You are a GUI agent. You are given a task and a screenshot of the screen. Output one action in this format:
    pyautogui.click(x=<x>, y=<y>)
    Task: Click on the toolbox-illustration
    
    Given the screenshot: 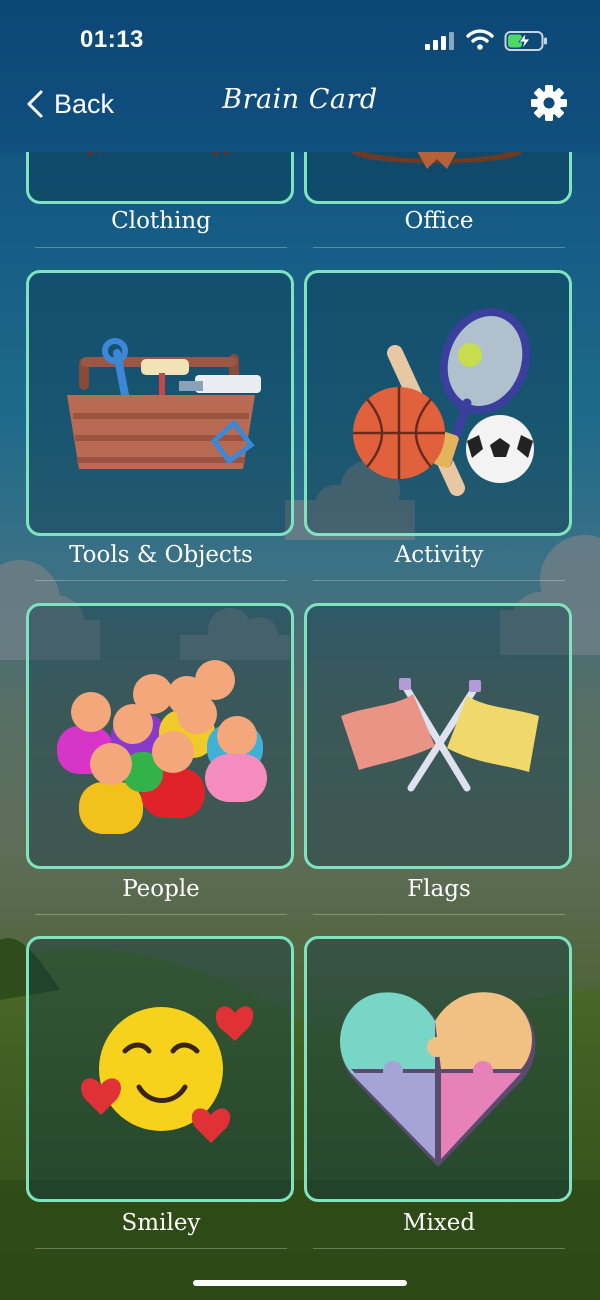 What is the action you would take?
    pyautogui.click(x=164, y=403)
    